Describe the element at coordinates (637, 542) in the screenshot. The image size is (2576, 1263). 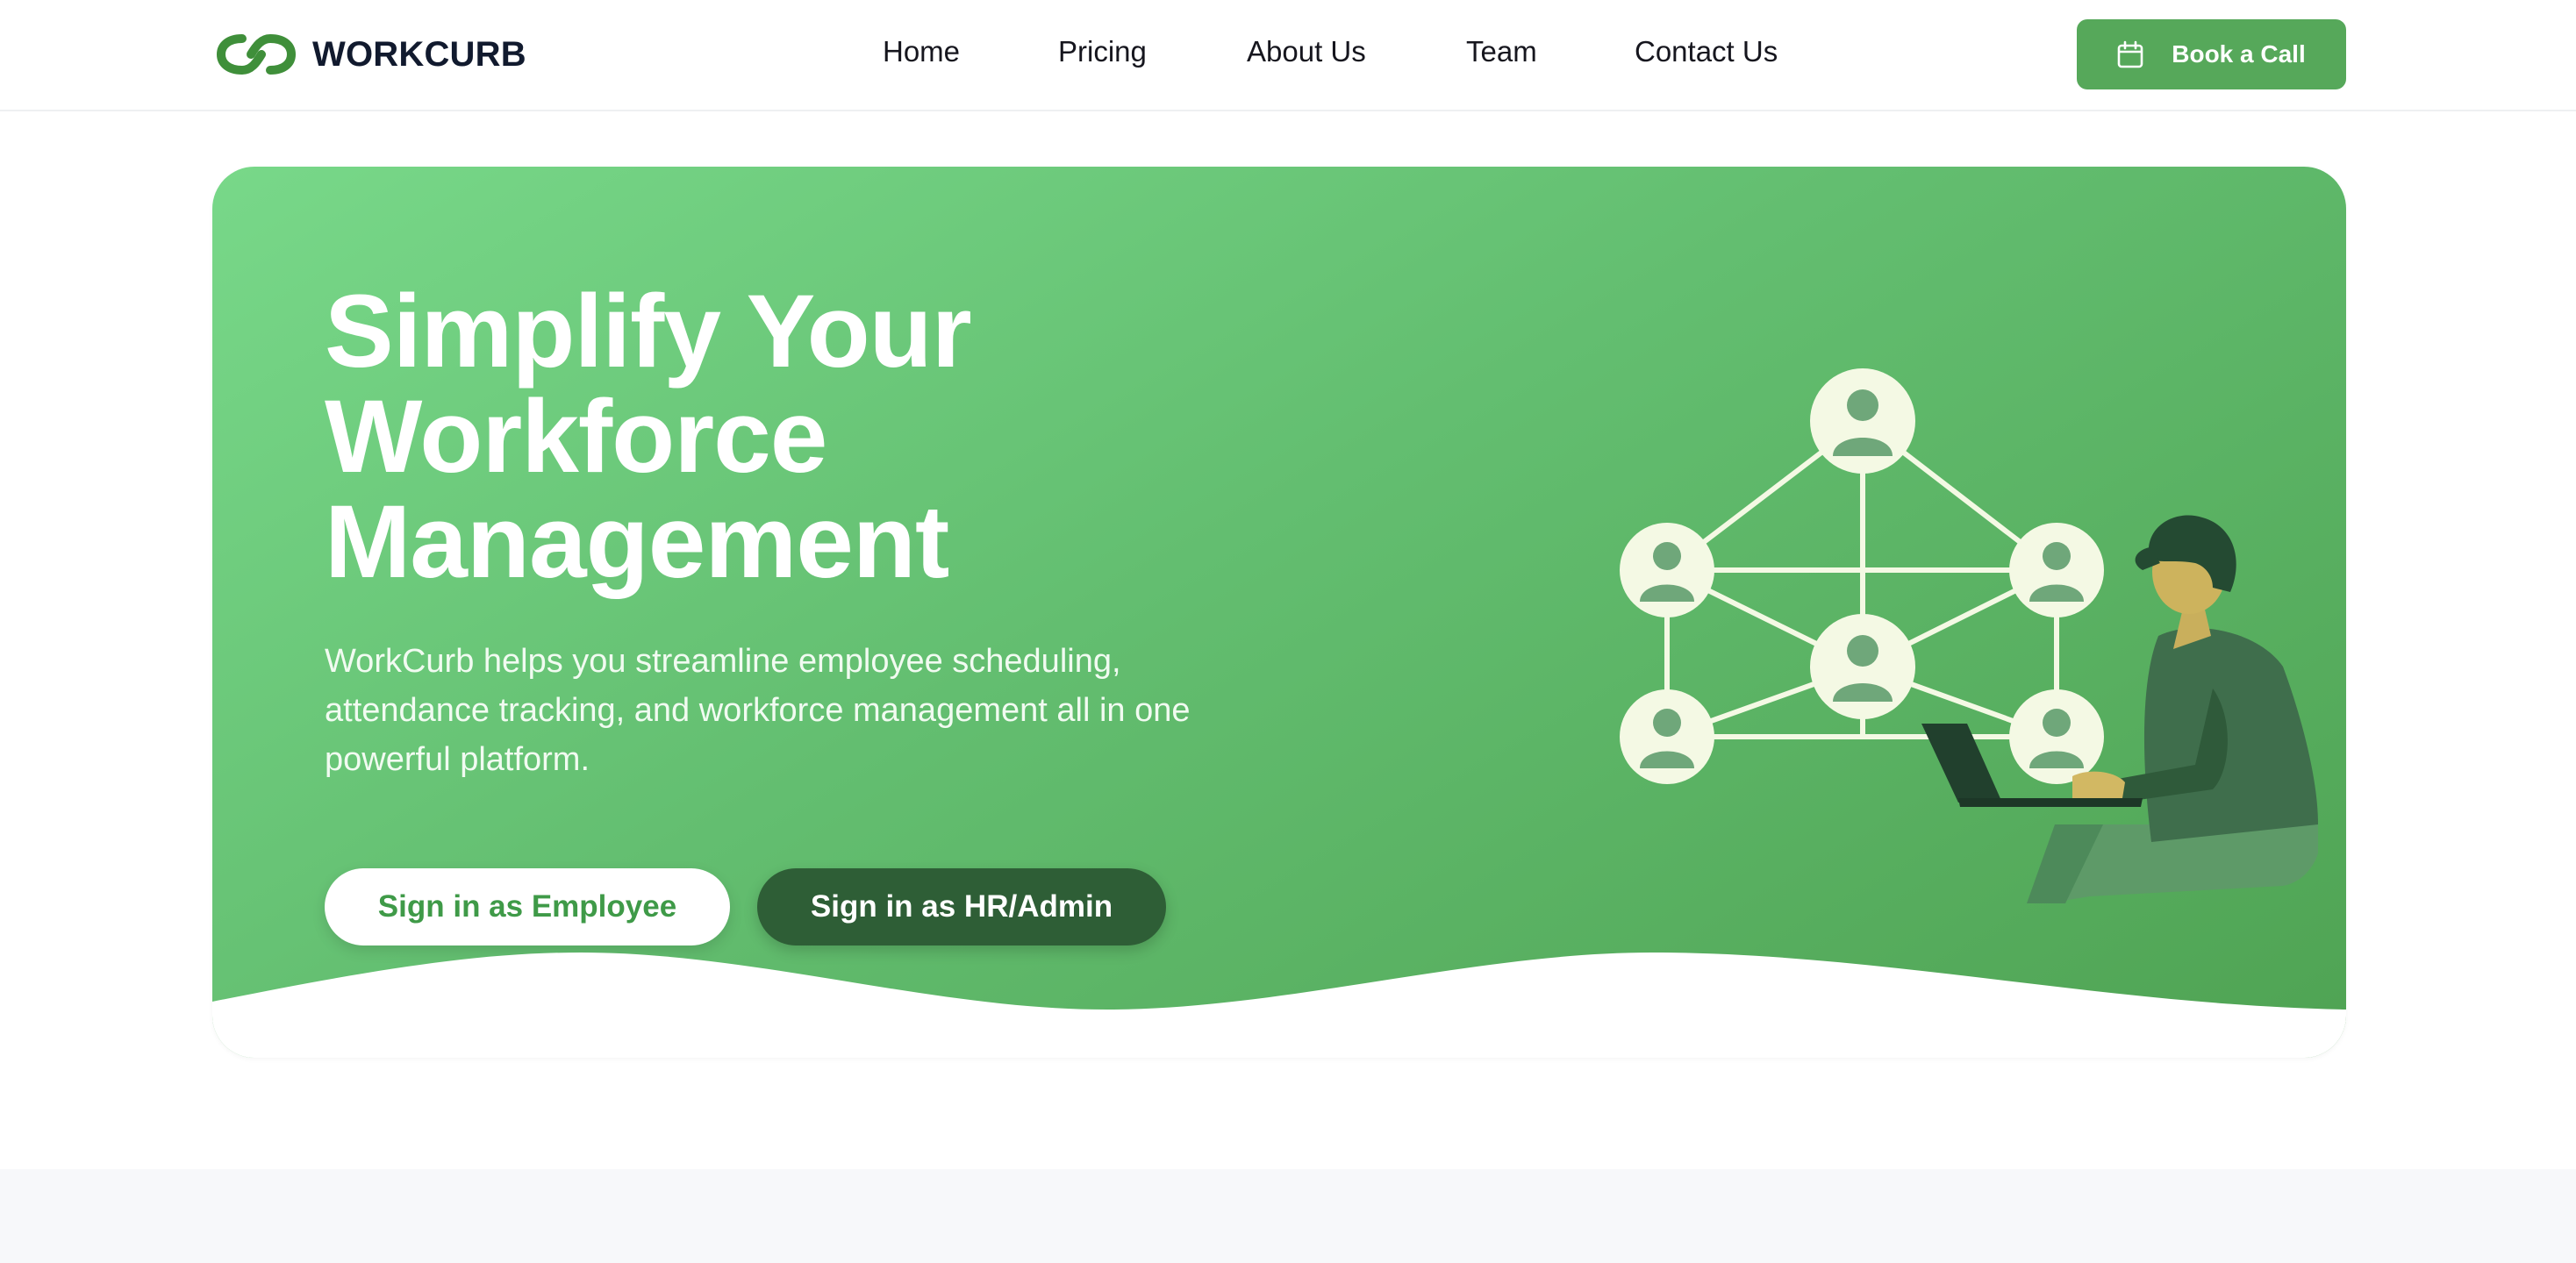
I see `hero-title-line: Management` at that location.